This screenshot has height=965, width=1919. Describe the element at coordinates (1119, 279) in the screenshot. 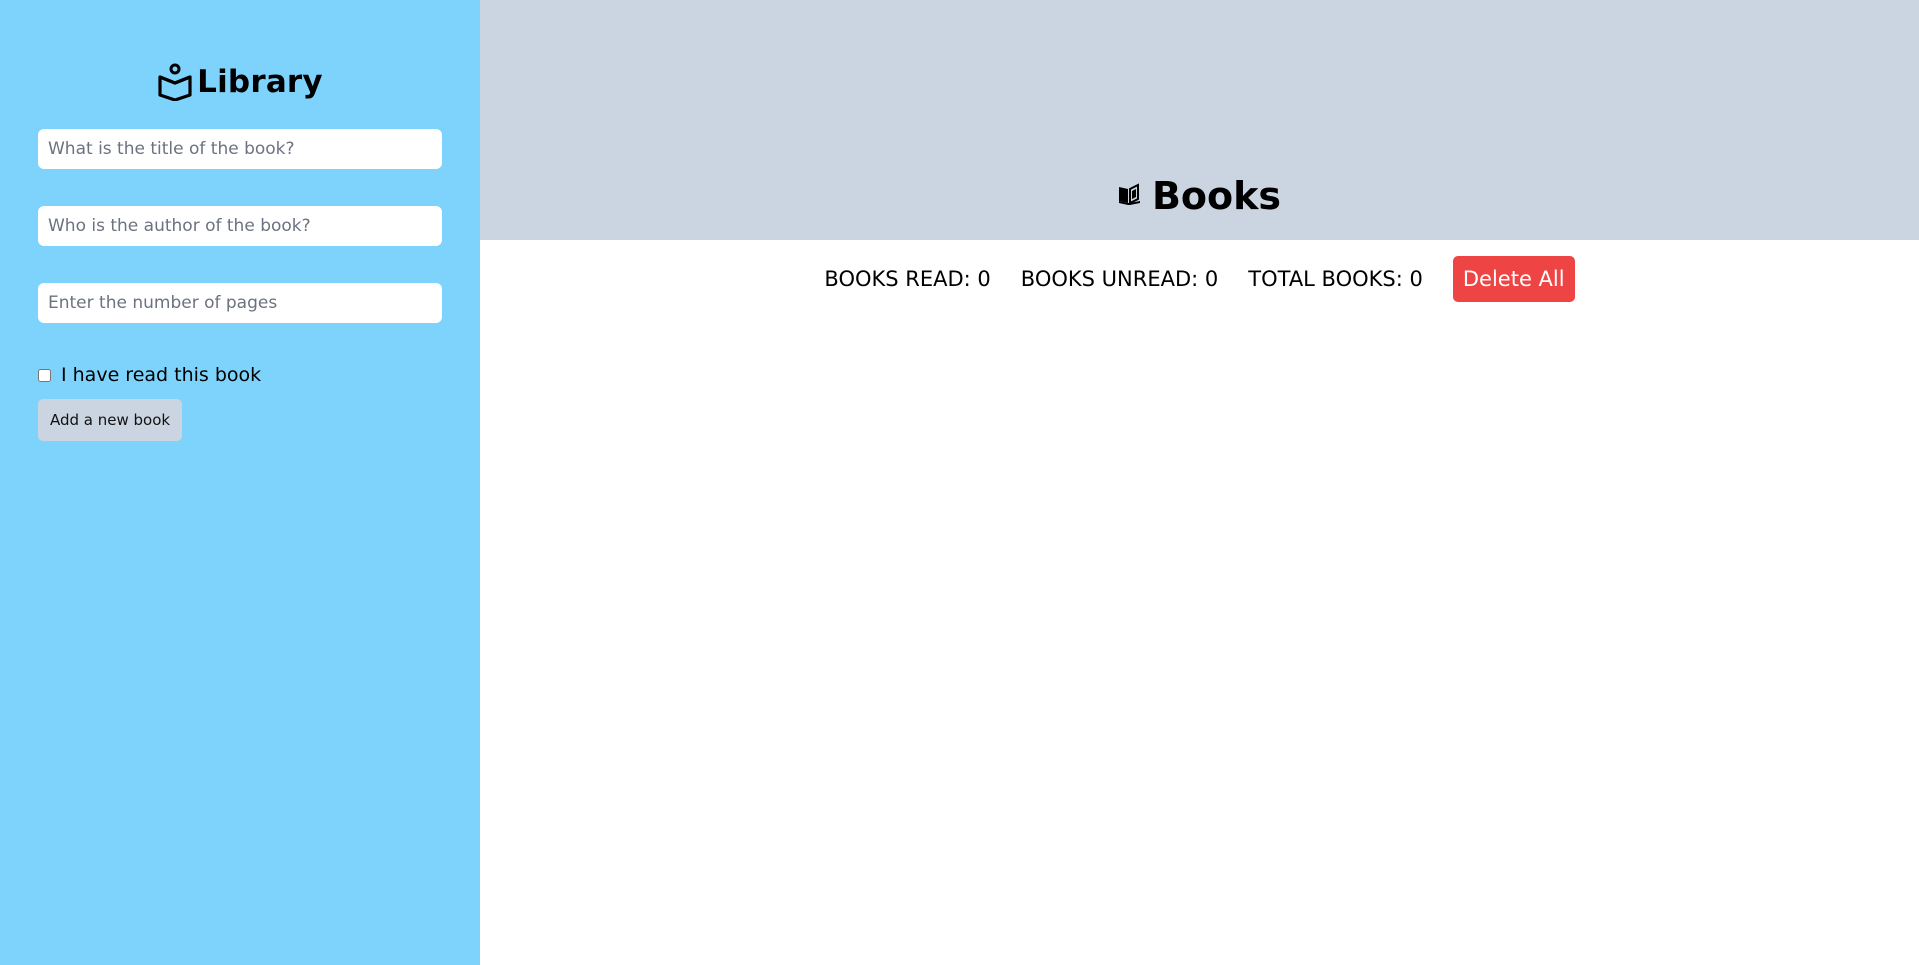

I see `books-unread-count: BOOKS UNREAD: 0` at that location.